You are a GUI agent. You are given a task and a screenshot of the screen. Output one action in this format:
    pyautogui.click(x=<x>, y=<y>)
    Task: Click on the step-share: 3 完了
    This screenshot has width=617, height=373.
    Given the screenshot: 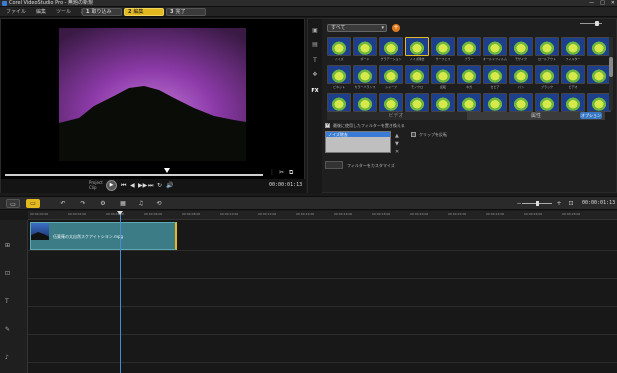 What is the action you would take?
    pyautogui.click(x=186, y=12)
    